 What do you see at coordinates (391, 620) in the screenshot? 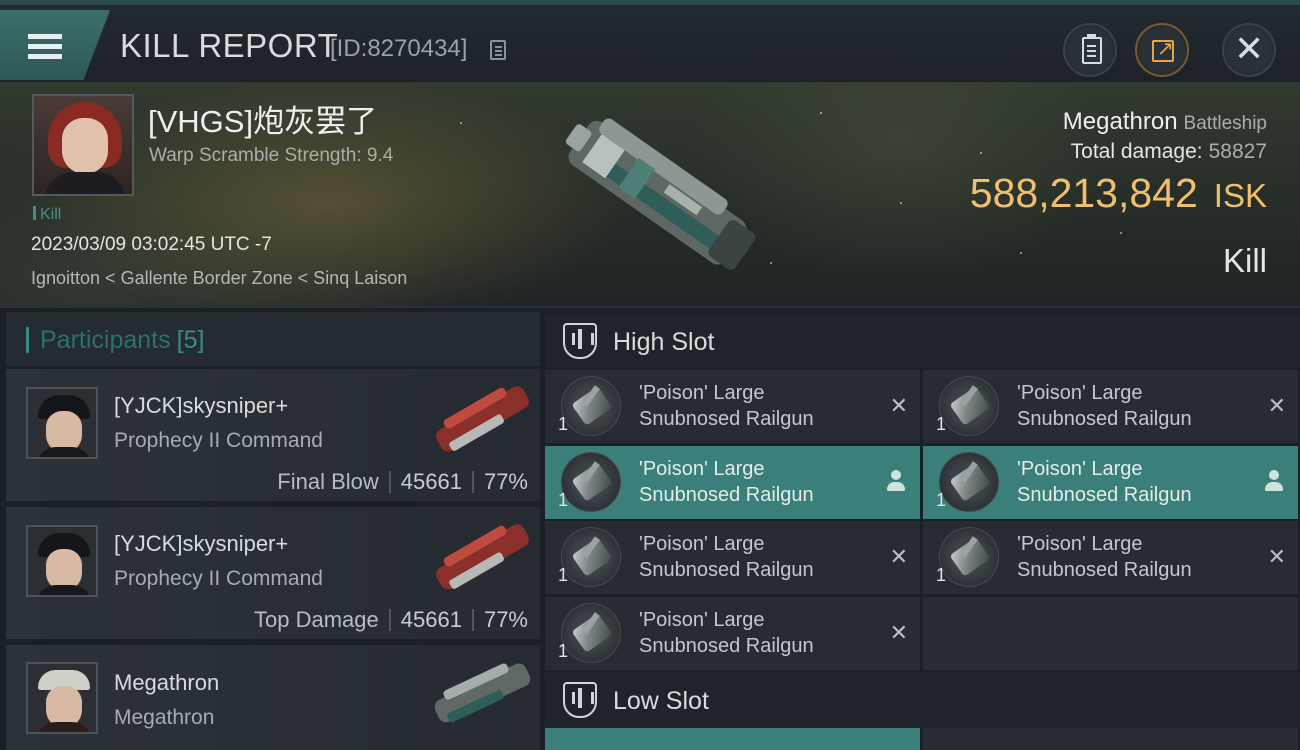
I see `participant-stats: Top Damage 45661 77%` at bounding box center [391, 620].